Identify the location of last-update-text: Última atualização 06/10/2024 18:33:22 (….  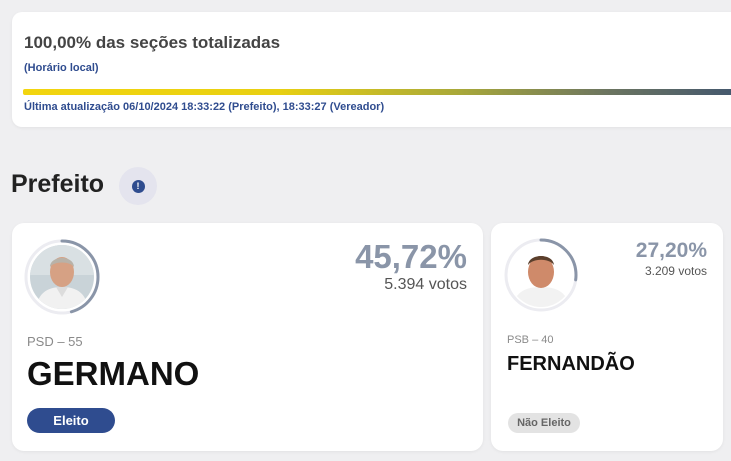
(204, 107).